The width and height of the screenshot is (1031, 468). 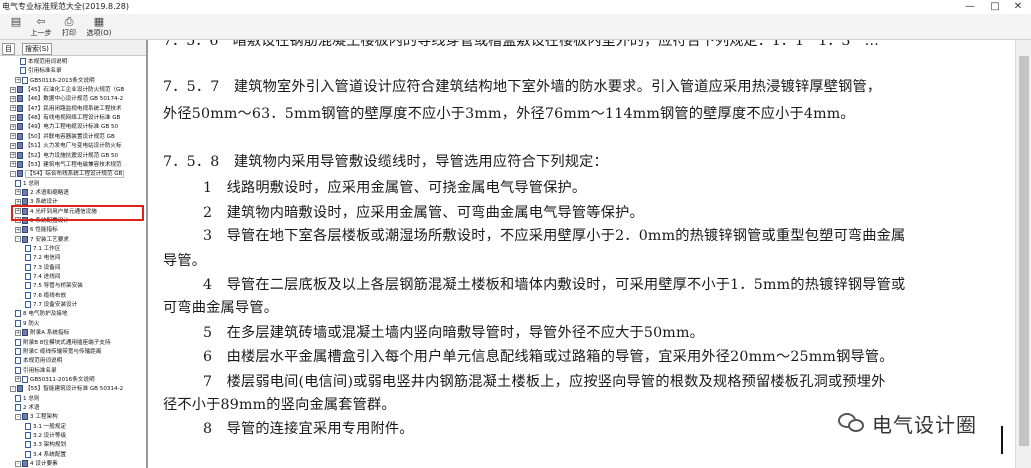 What do you see at coordinates (515, 27) in the screenshot?
I see `toolbar: ▤ ⇦ 上一步 ⎙ 打印 ▦ 选项(O)` at bounding box center [515, 27].